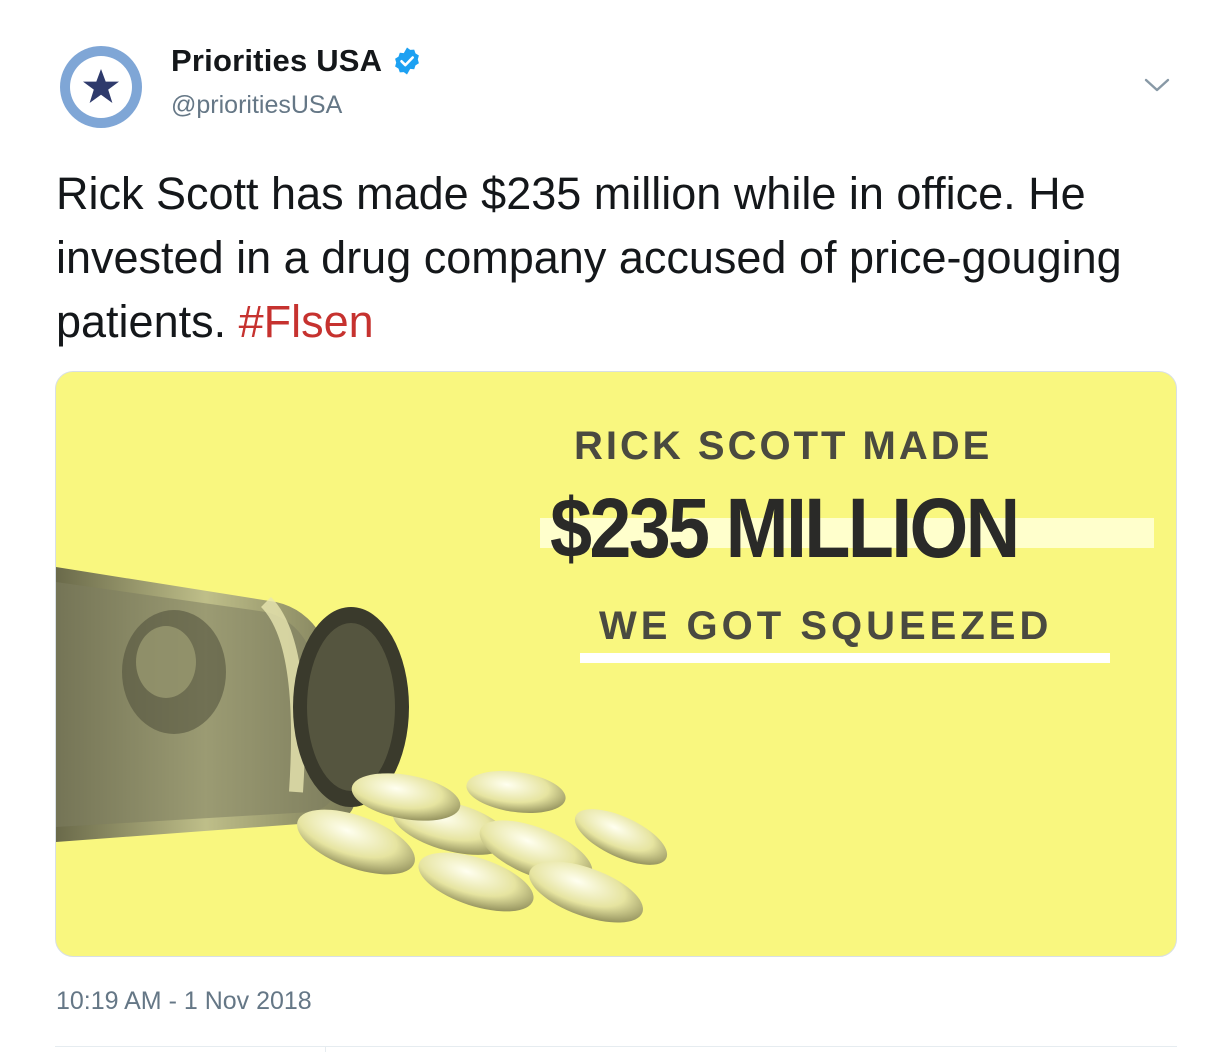 The height and width of the screenshot is (1052, 1228). What do you see at coordinates (845, 658) in the screenshot?
I see `media-underline` at bounding box center [845, 658].